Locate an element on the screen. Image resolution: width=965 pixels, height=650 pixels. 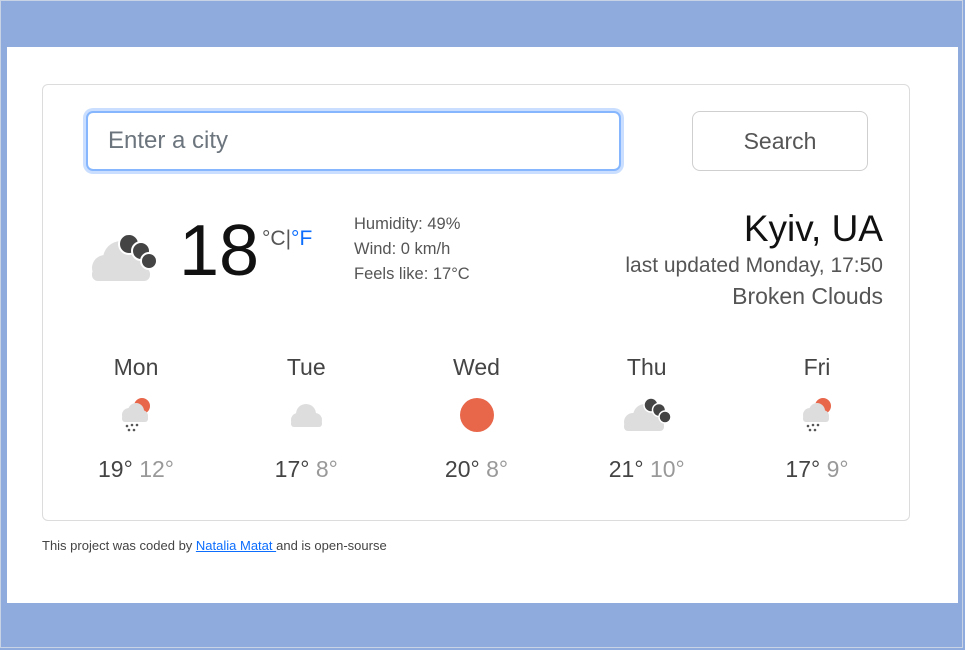
current-temperature: 18 is located at coordinates (219, 251).